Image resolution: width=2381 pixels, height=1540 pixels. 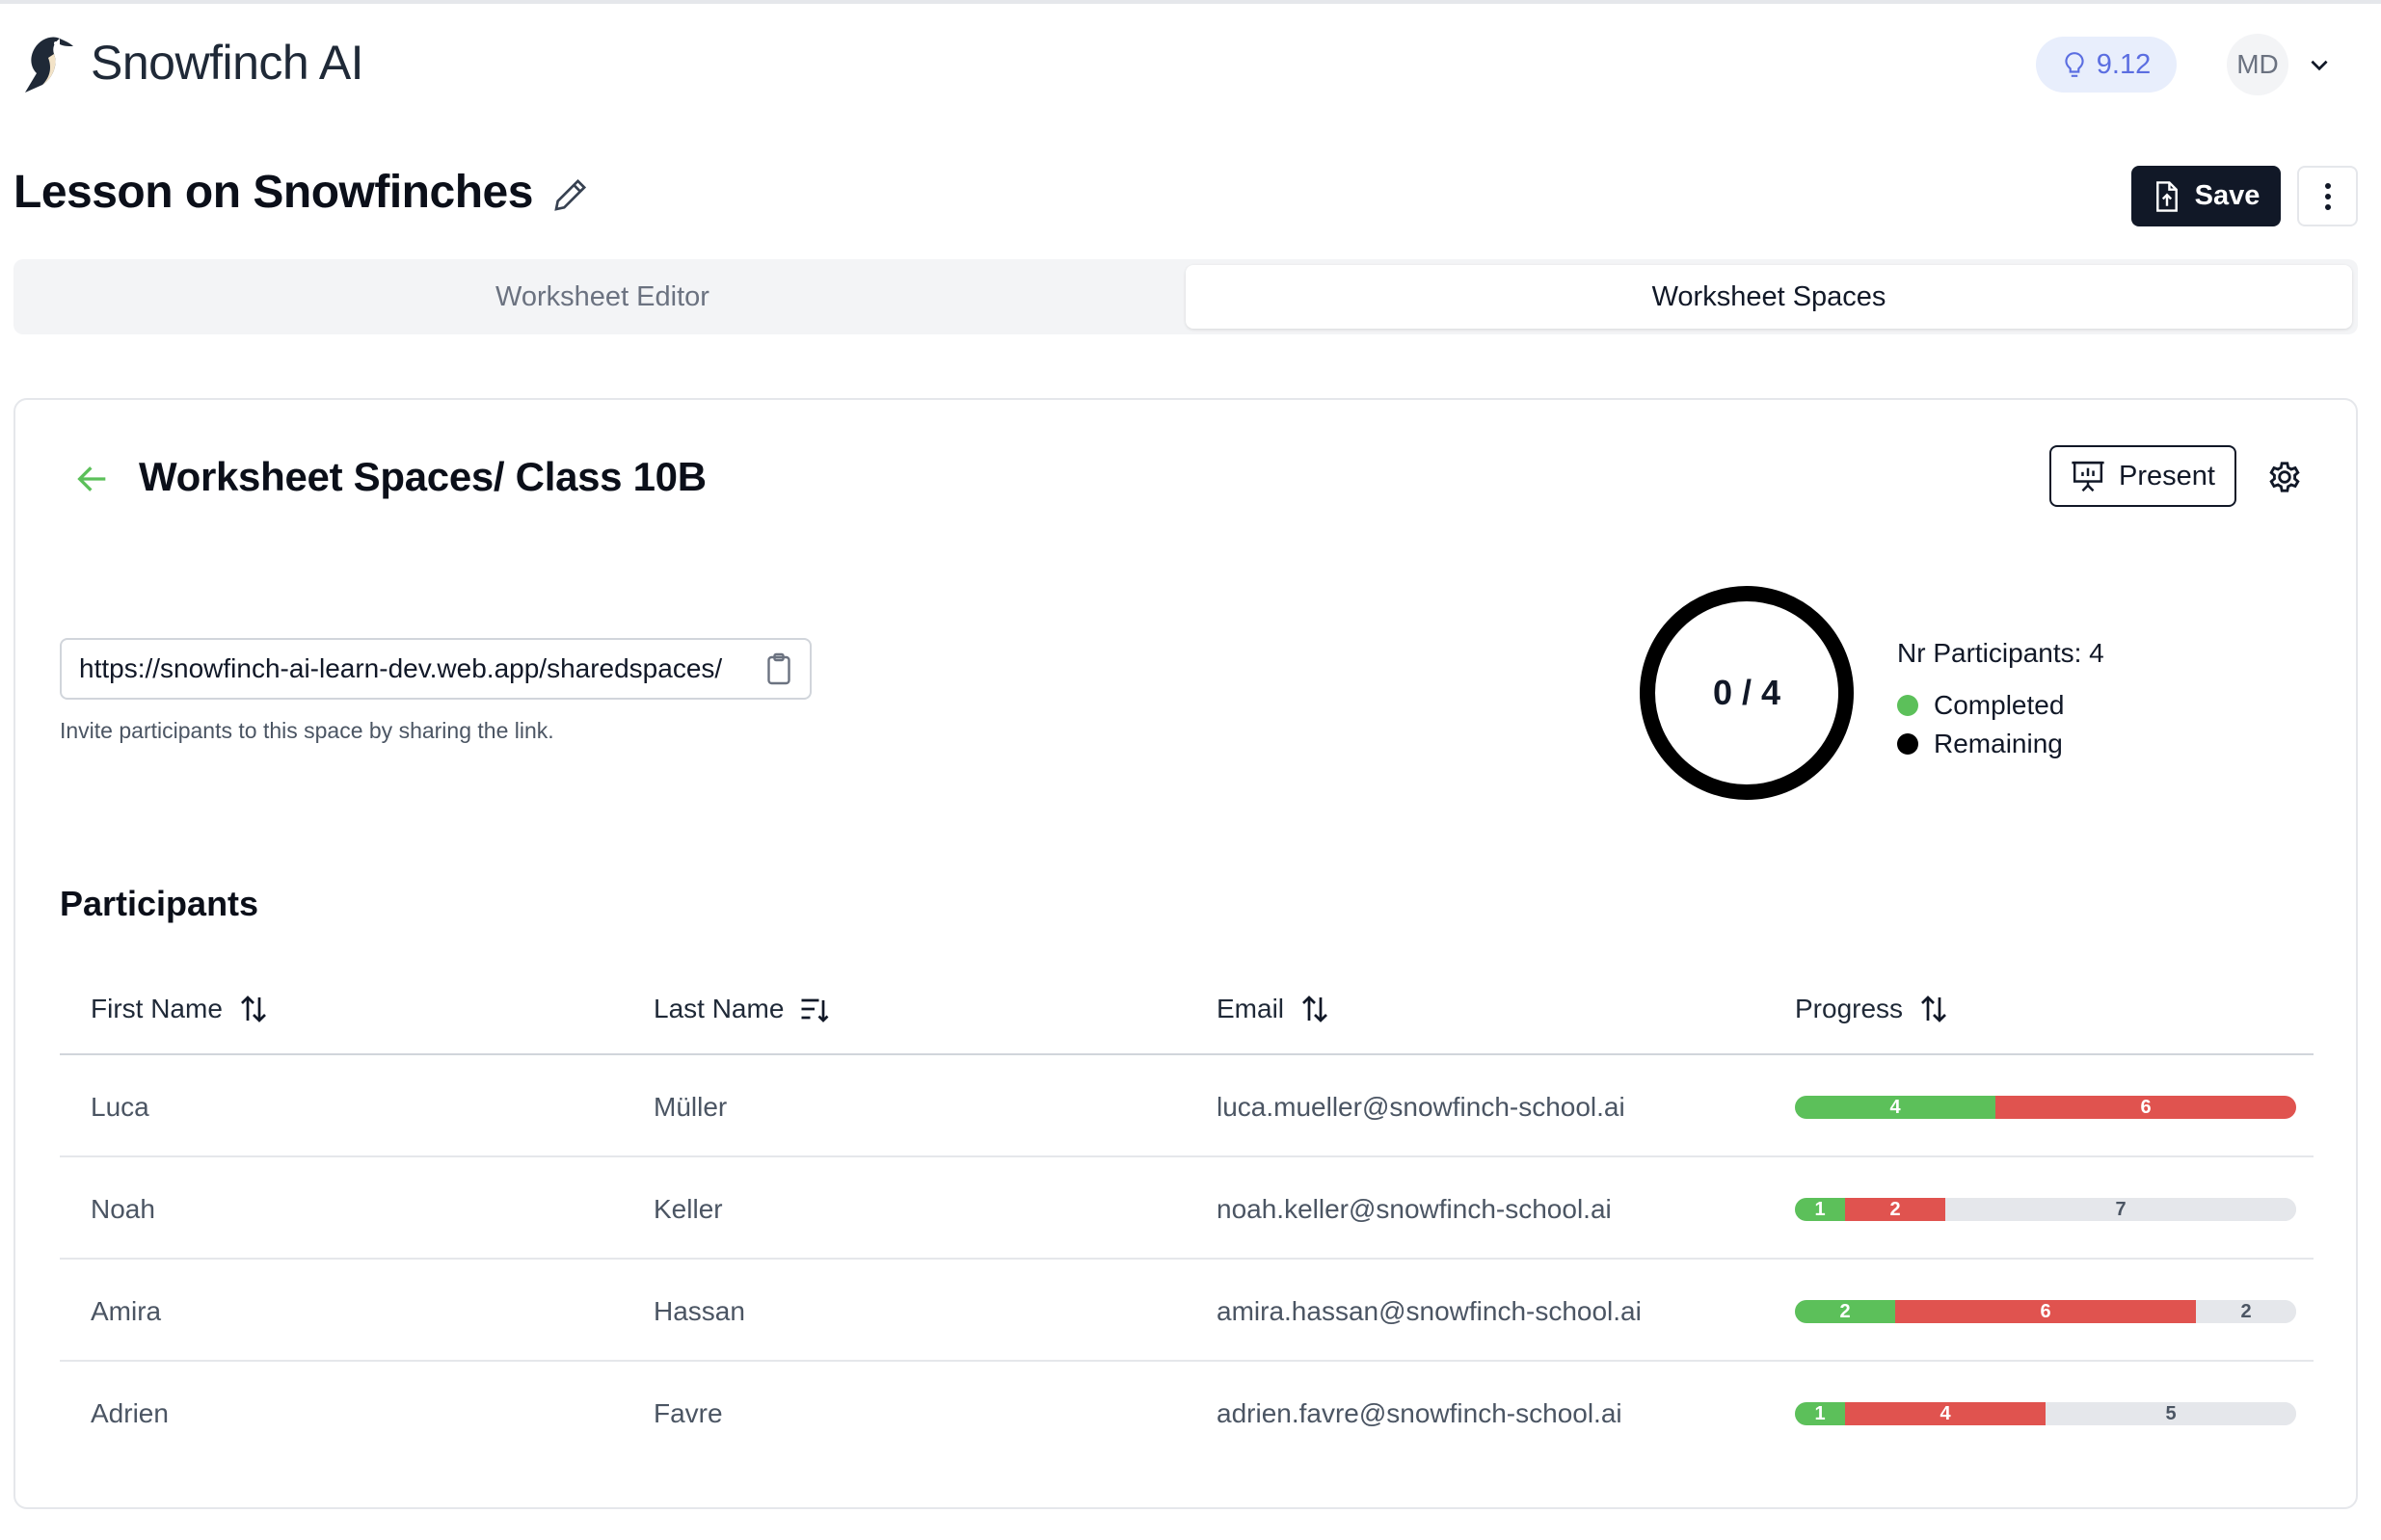 What do you see at coordinates (1190, 62) in the screenshot?
I see `app-header: Snowfinch AI 9.12 MD` at bounding box center [1190, 62].